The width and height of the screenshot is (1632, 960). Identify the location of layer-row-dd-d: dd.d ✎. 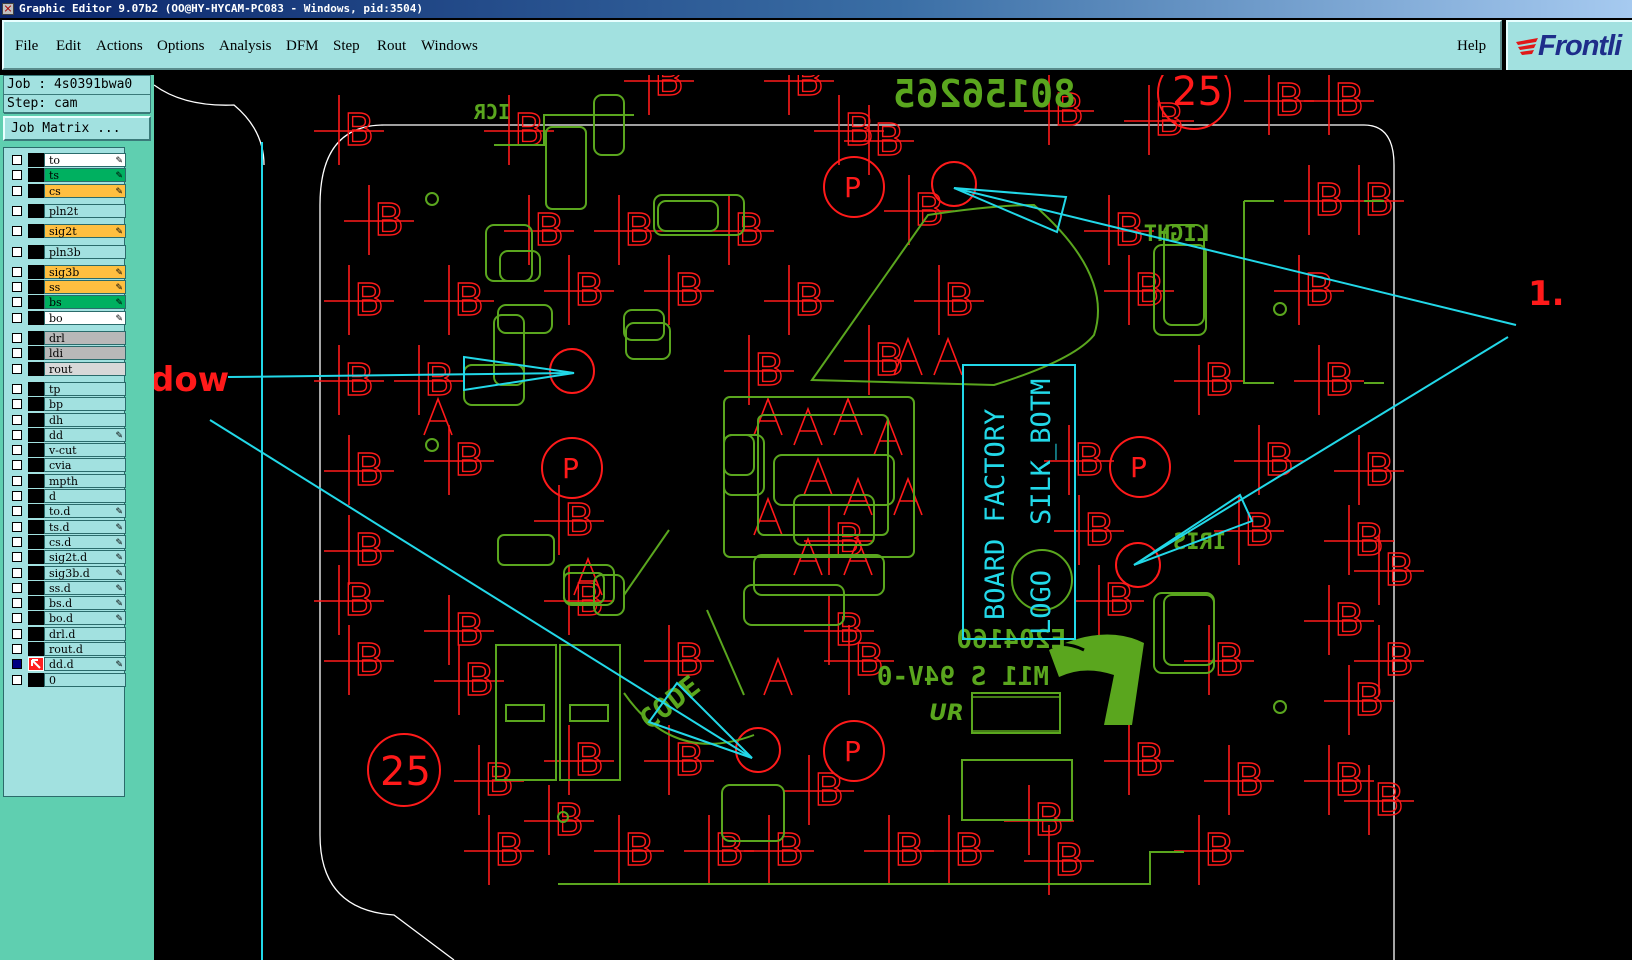
(67, 664).